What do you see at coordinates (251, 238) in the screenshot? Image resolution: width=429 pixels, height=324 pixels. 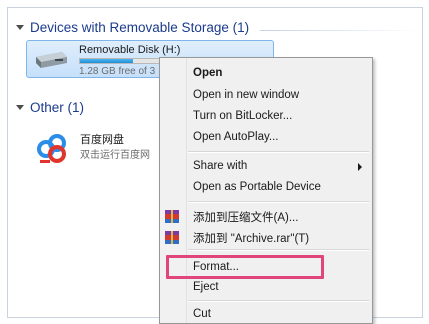 I see `menu-item-add-to-archive-rar: 添加到 "Archive.rar"(T)` at bounding box center [251, 238].